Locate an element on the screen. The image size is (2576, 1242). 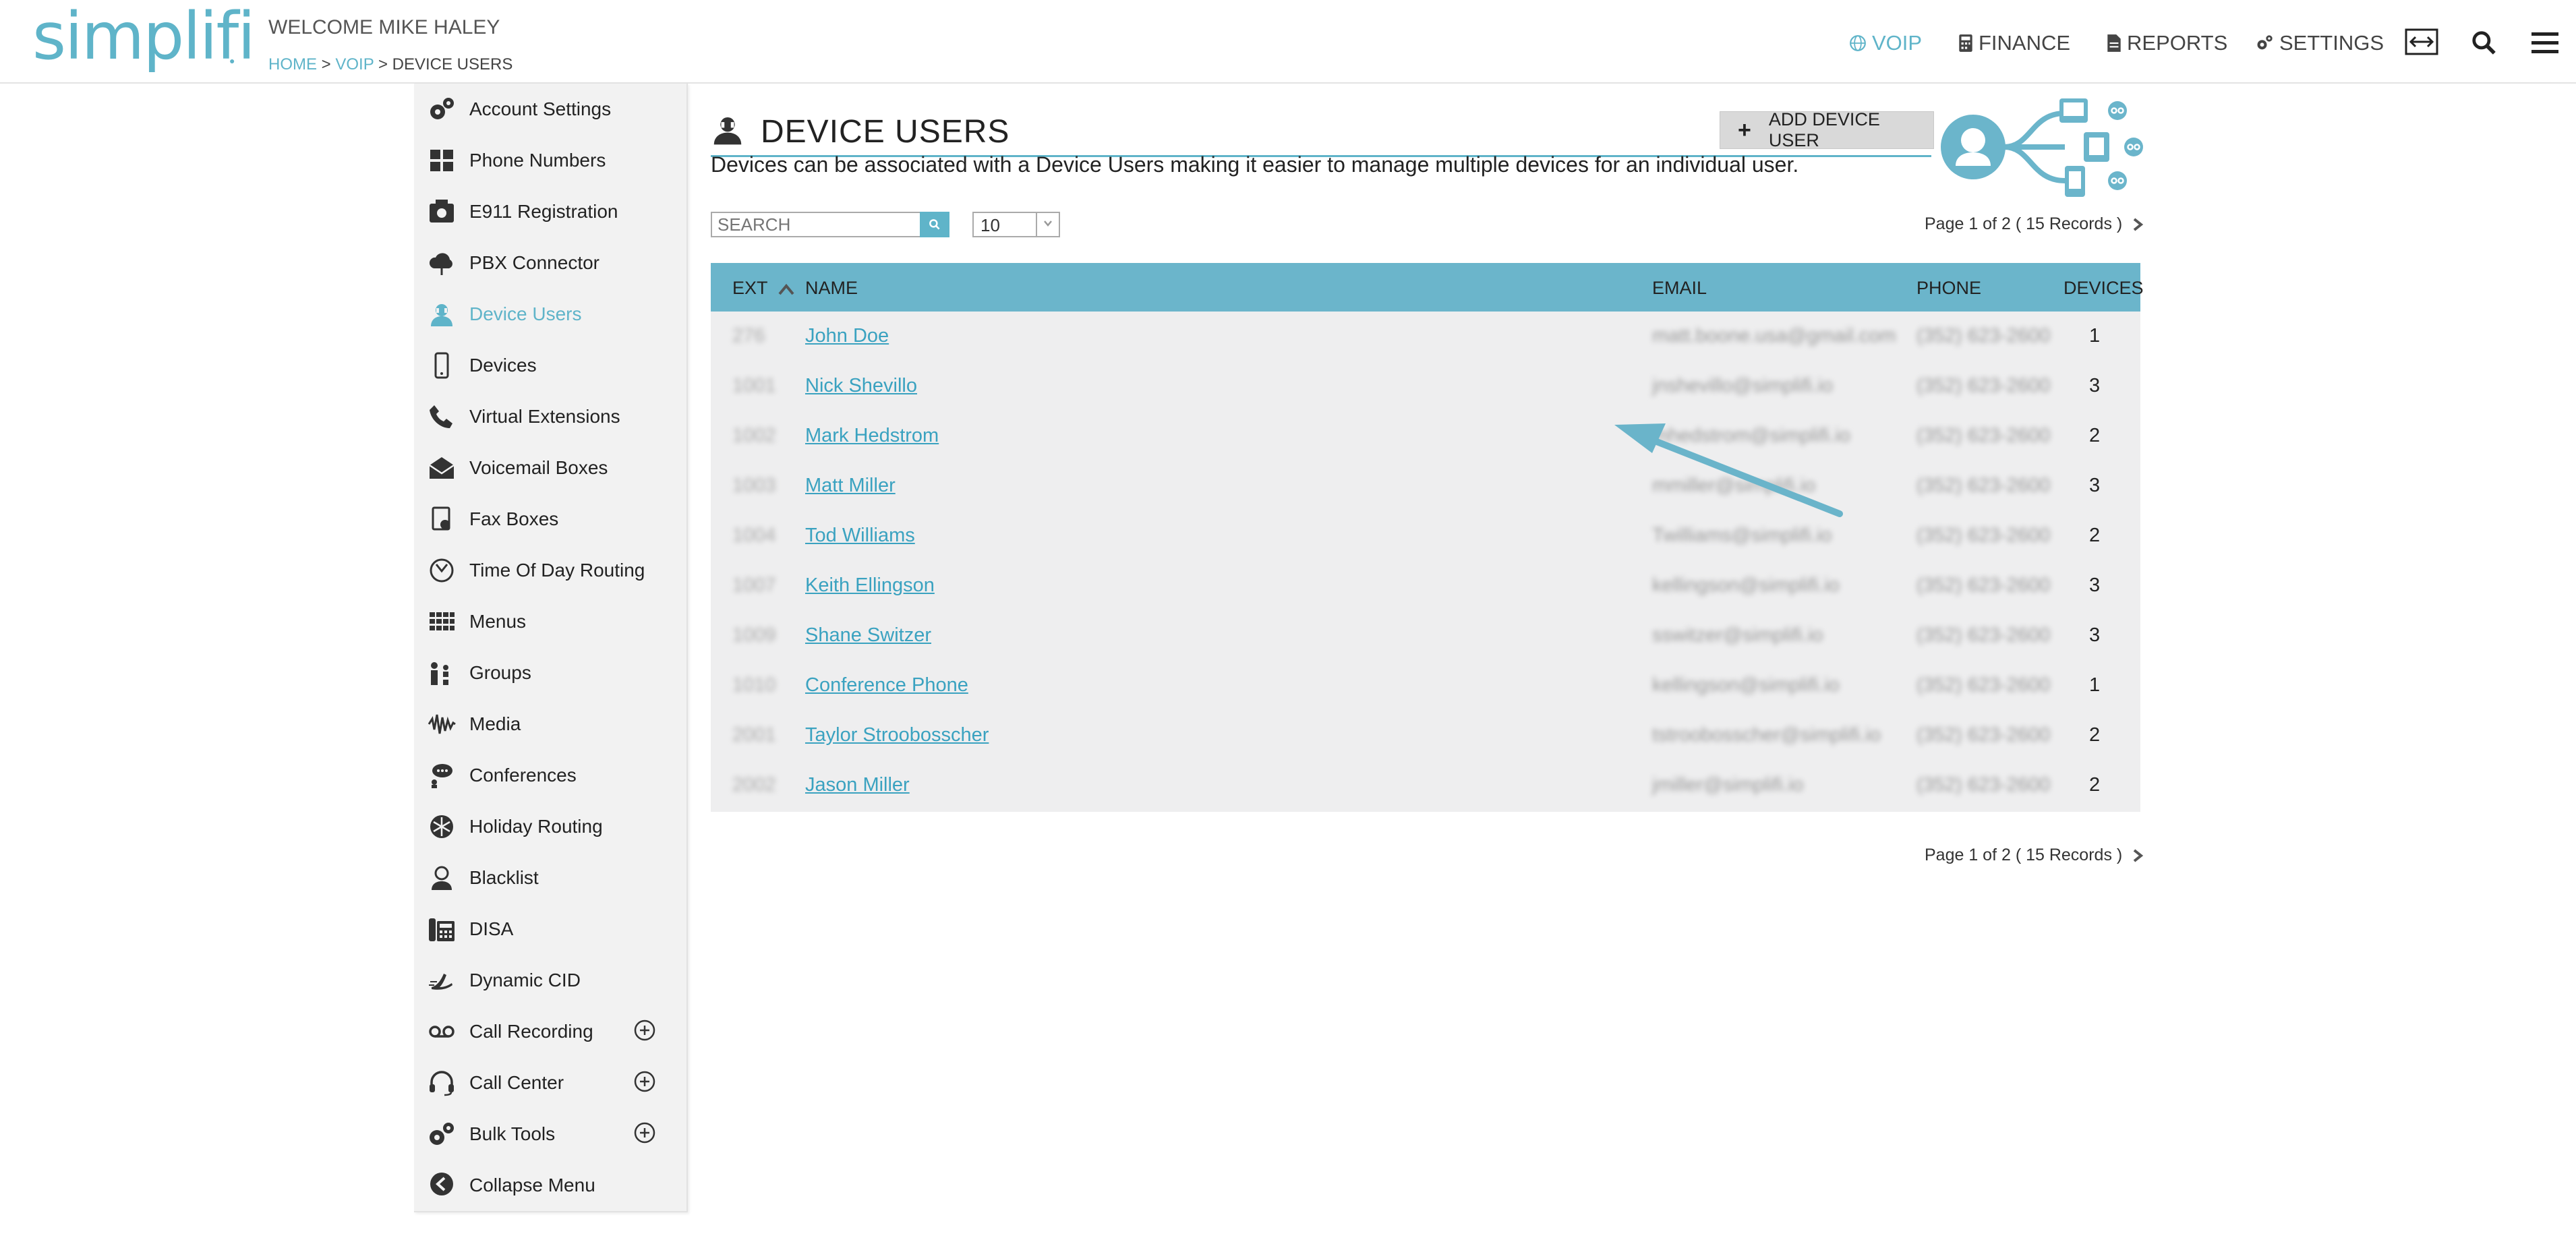
column-header-name: NAME is located at coordinates (831, 288).